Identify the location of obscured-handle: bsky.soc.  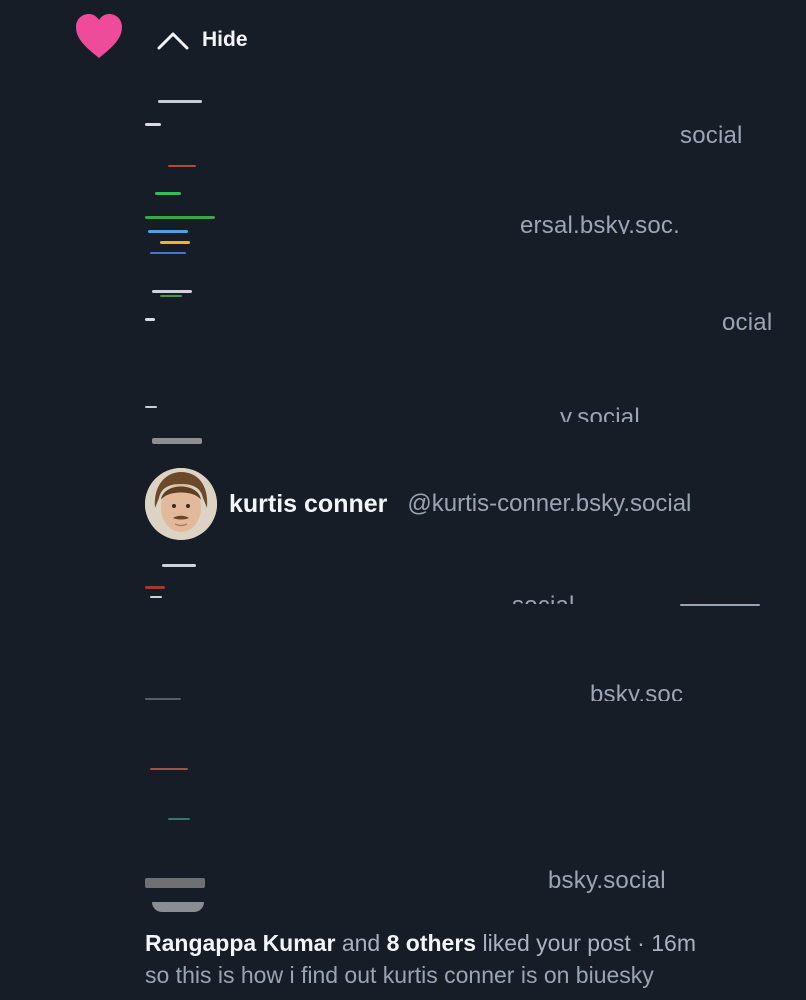
(637, 691).